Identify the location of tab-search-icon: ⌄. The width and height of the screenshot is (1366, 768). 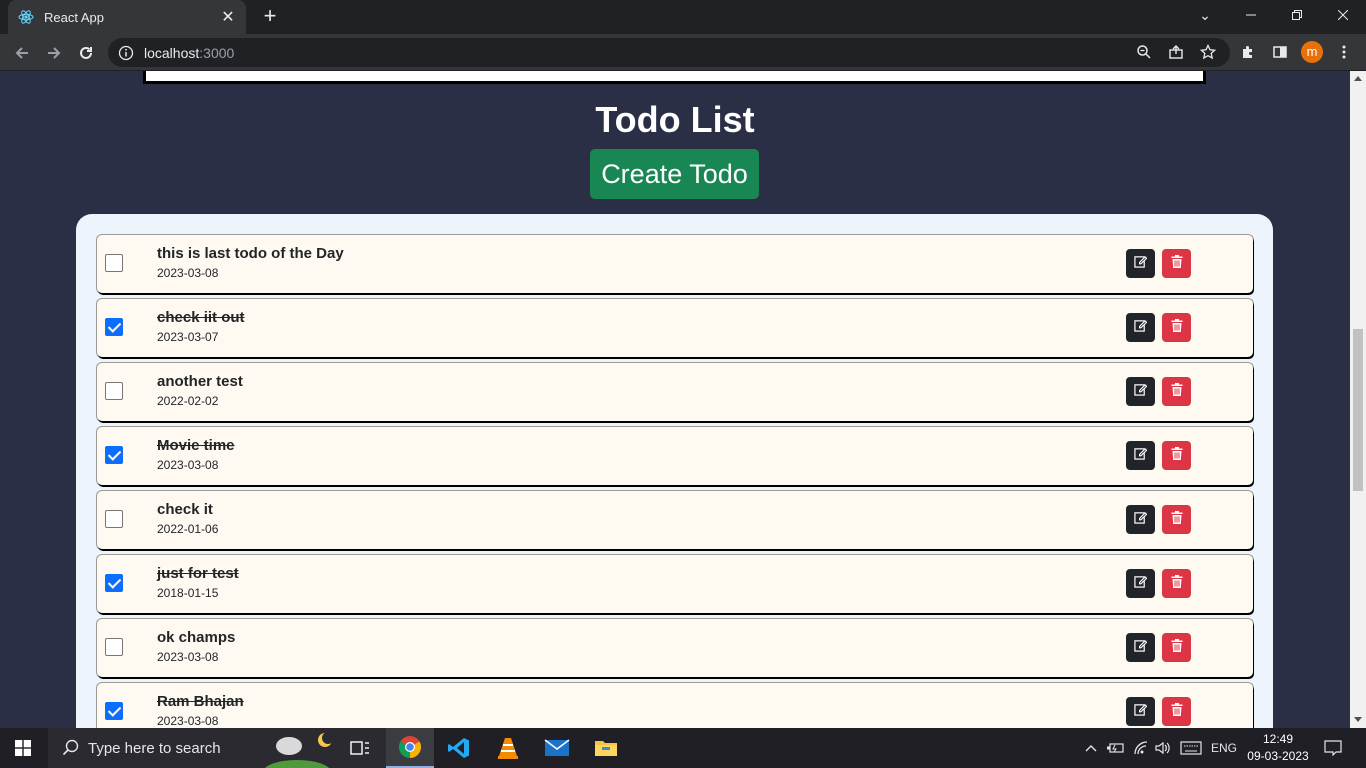
(1205, 15).